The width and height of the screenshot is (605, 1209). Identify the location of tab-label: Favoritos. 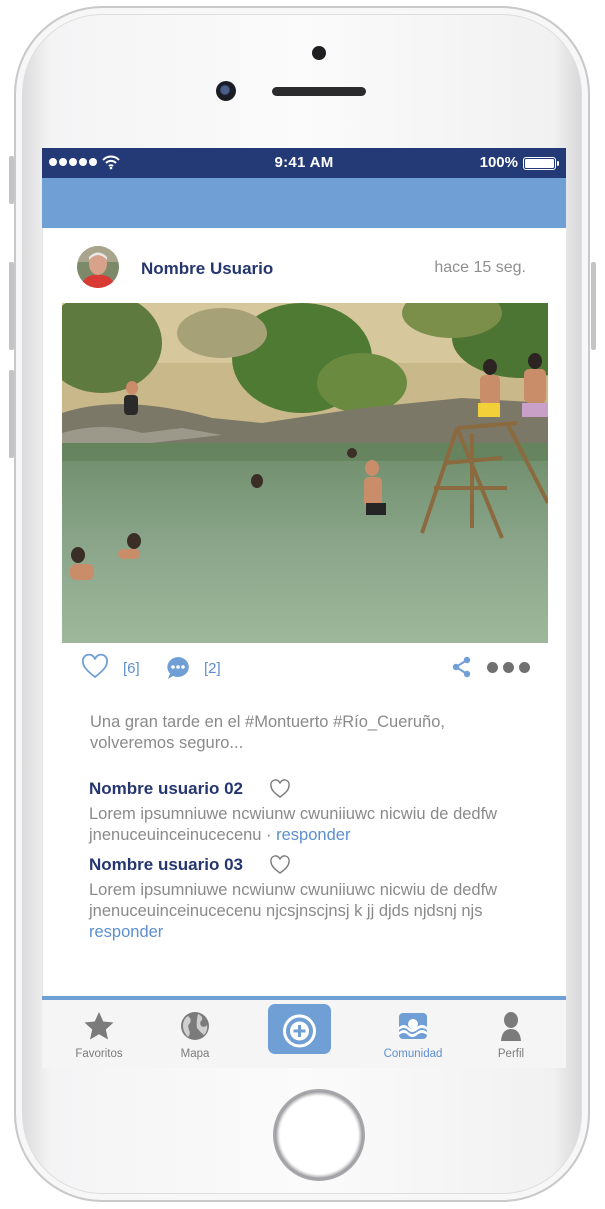
(99, 1054).